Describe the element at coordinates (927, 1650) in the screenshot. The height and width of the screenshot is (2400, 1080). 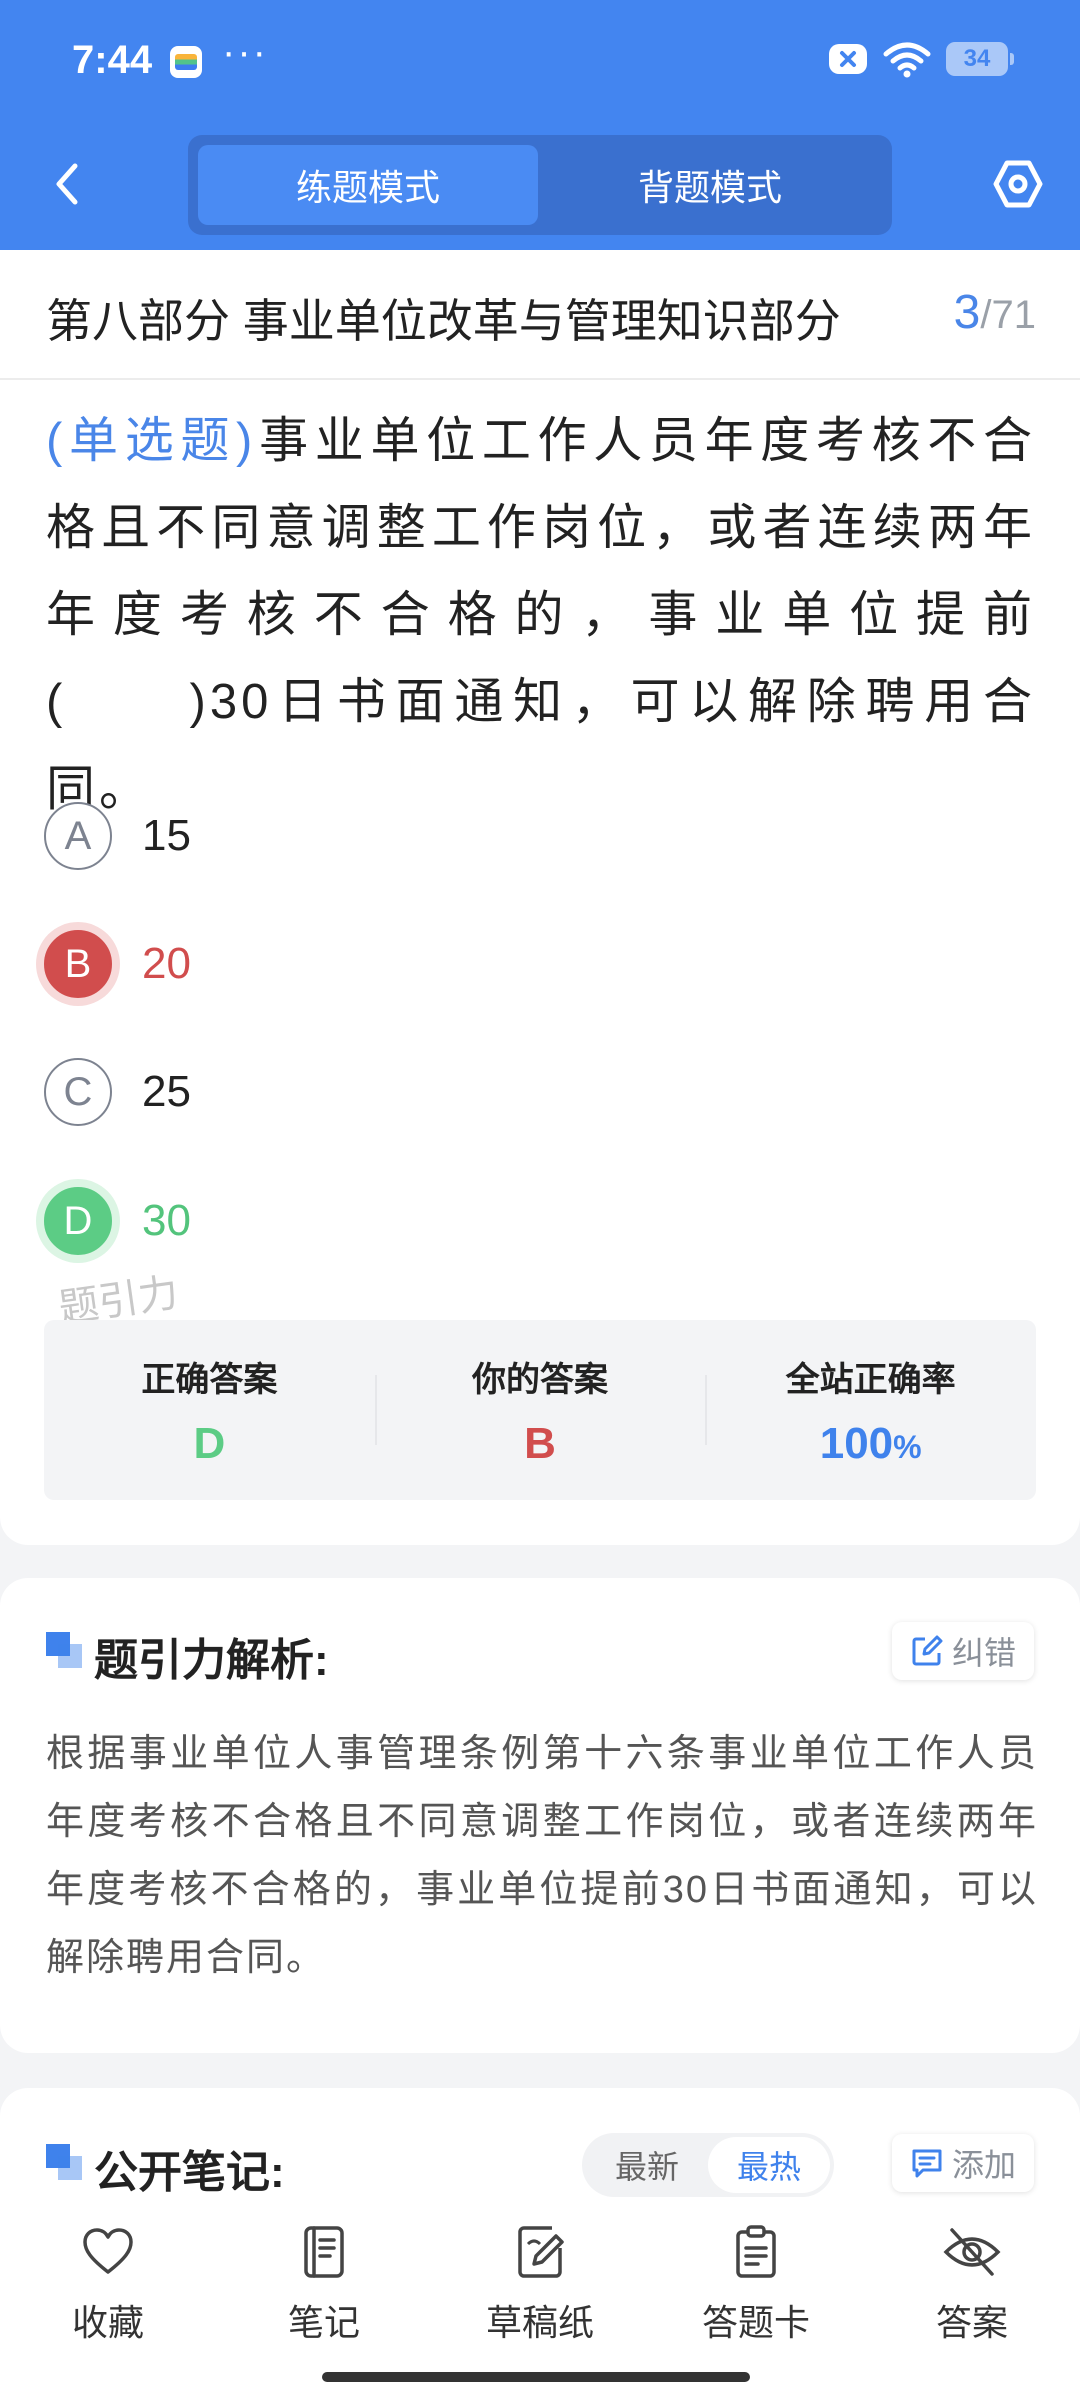
I see `edit-icon` at that location.